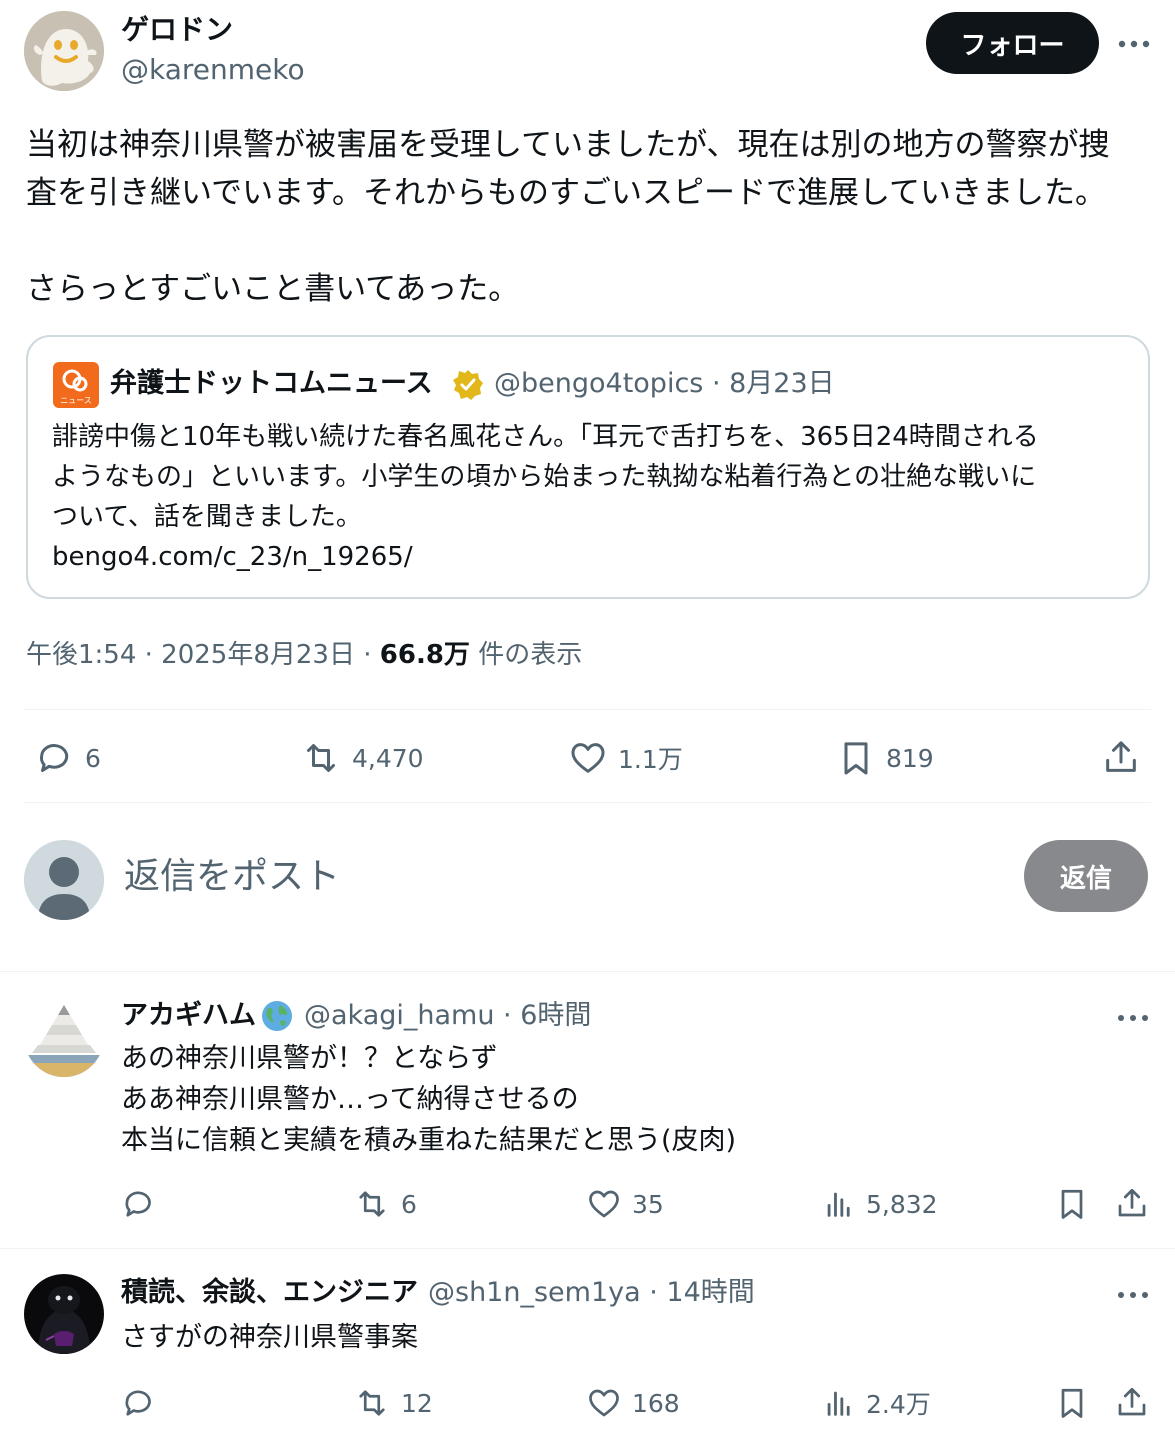 The height and width of the screenshot is (1436, 1175). What do you see at coordinates (625, 1204) in the screenshot?
I see `like-action: 35` at bounding box center [625, 1204].